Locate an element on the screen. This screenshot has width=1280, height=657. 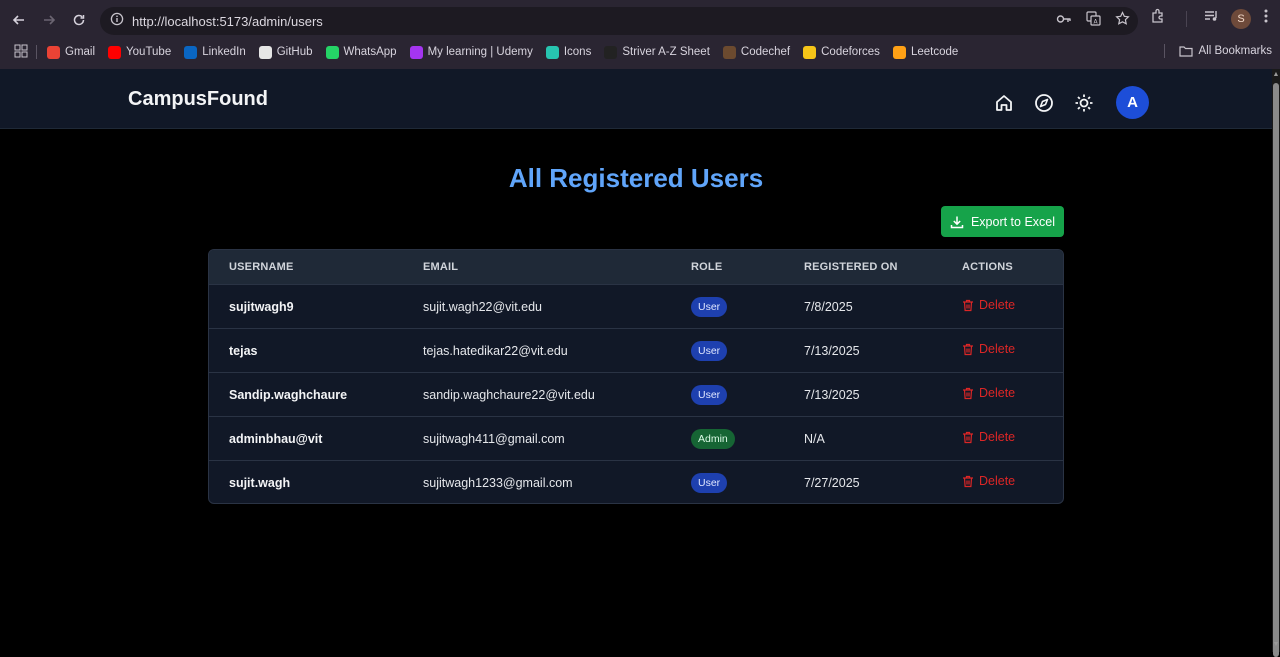
username-cell: sujitwagh9 is located at coordinates (261, 306).